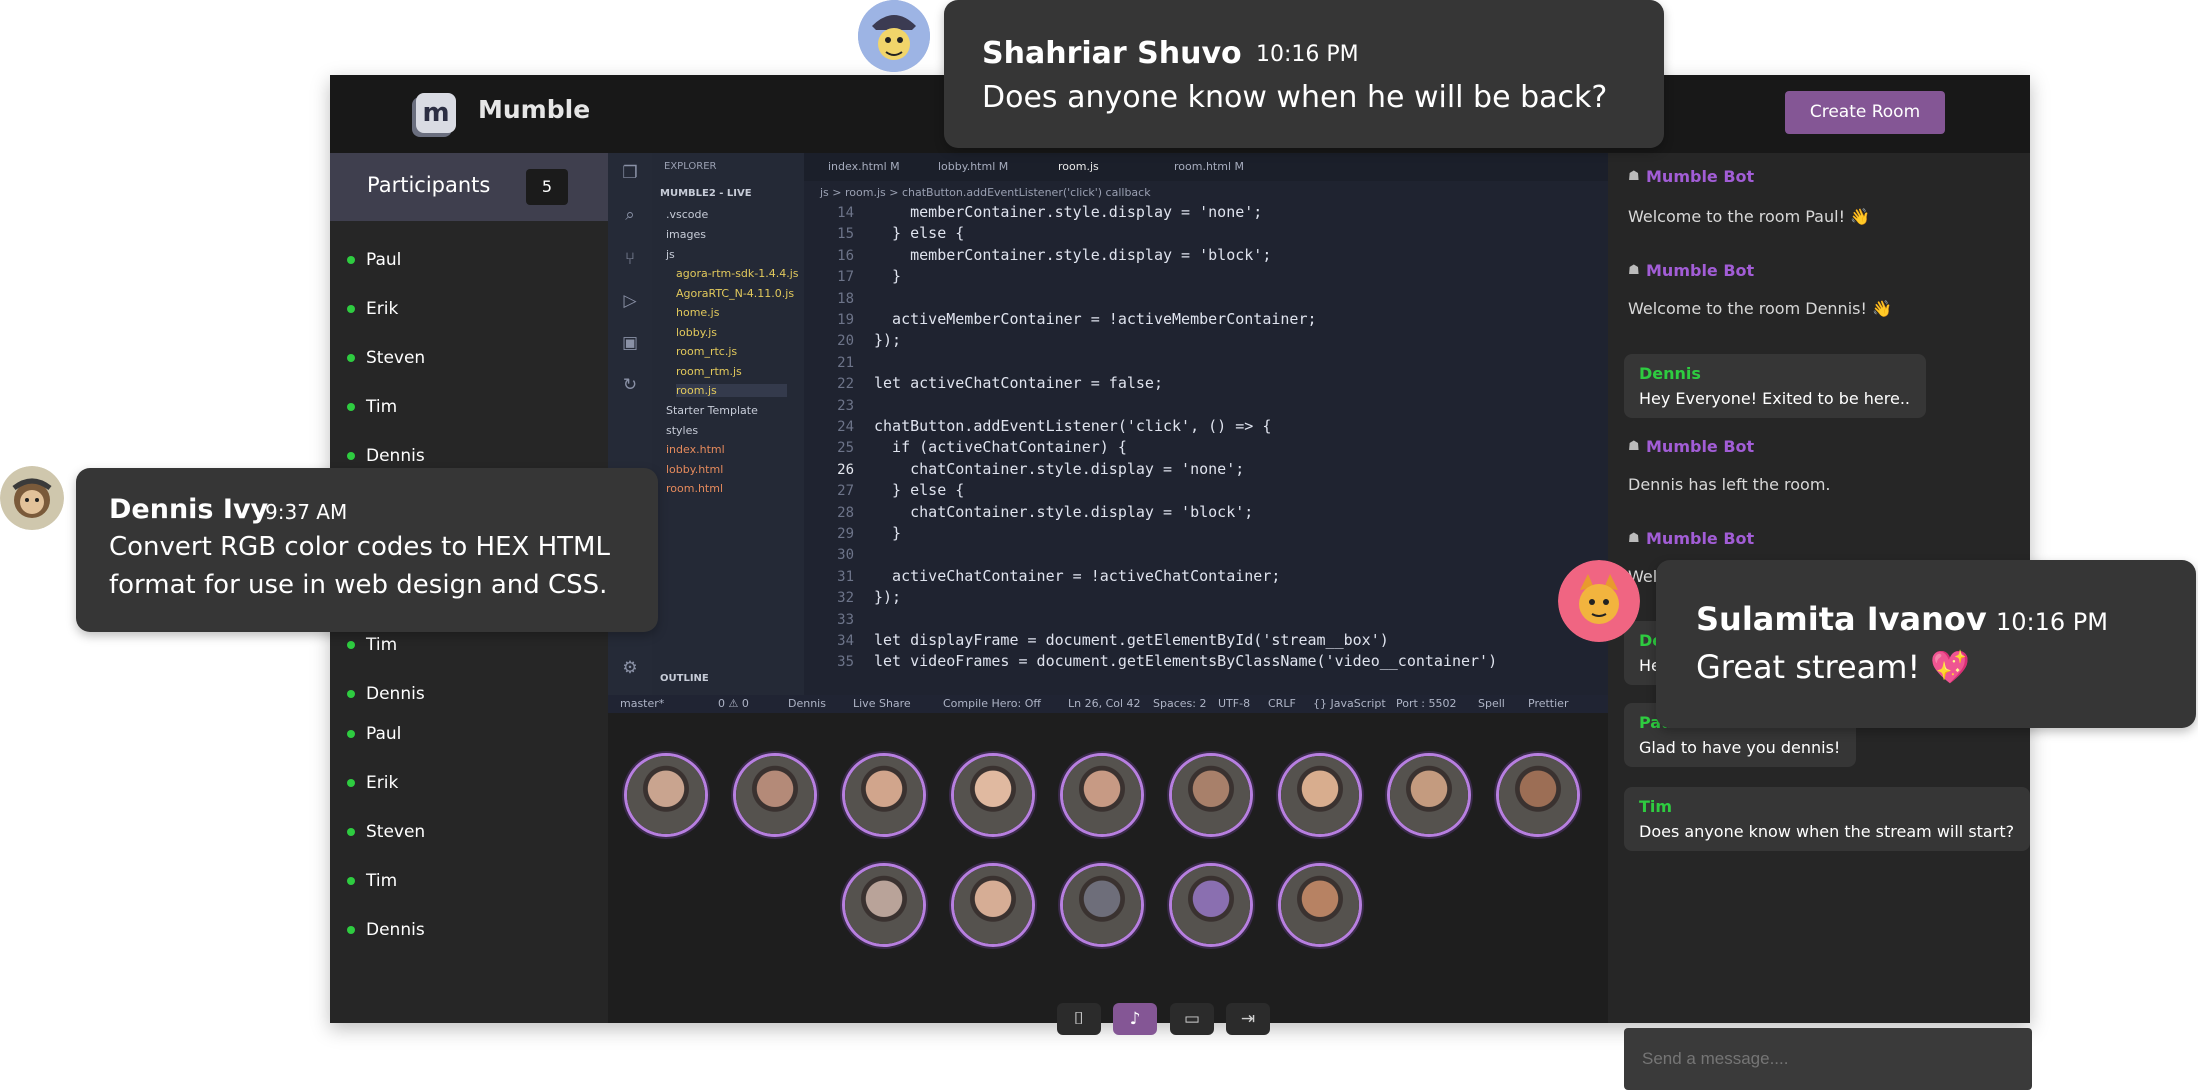 This screenshot has width=2198, height=1090. What do you see at coordinates (1192, 1019) in the screenshot?
I see `screen-share-button: ▭` at bounding box center [1192, 1019].